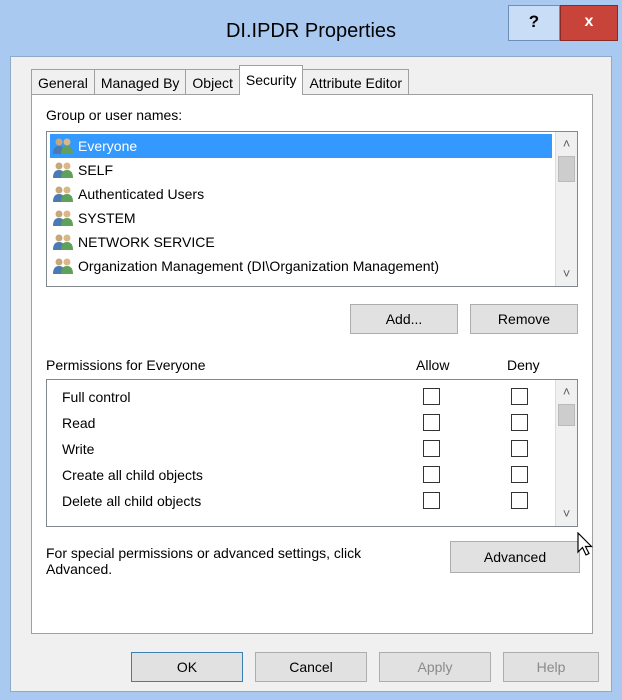 The height and width of the screenshot is (700, 622). Describe the element at coordinates (140, 82) in the screenshot. I see `tab-managed-by: Managed By` at that location.